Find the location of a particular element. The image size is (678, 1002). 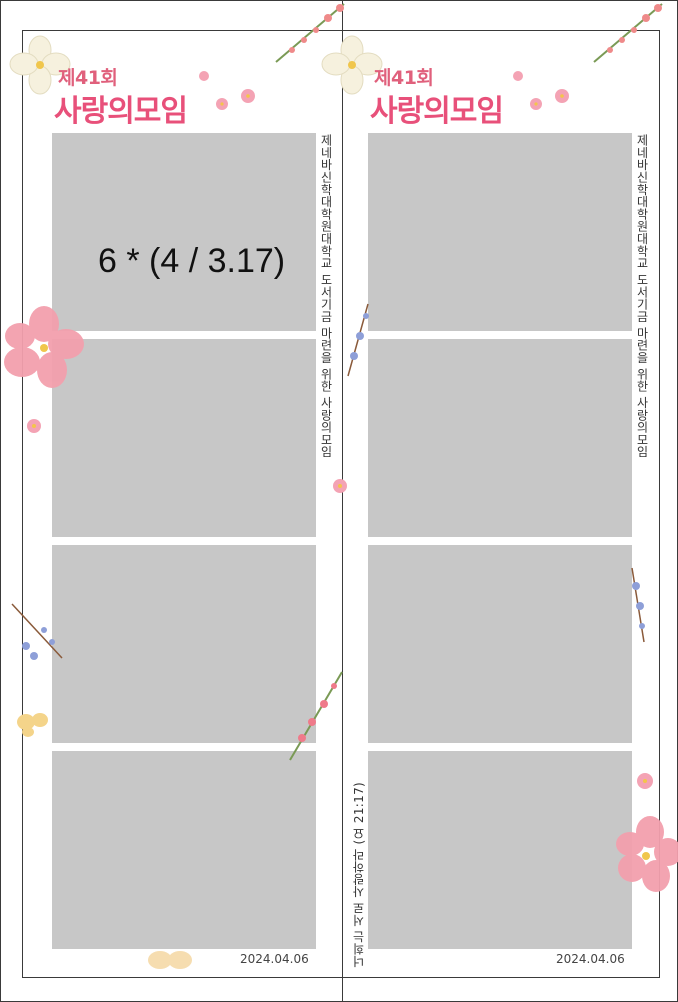

pink-branch-icon is located at coordinates (628, 33).